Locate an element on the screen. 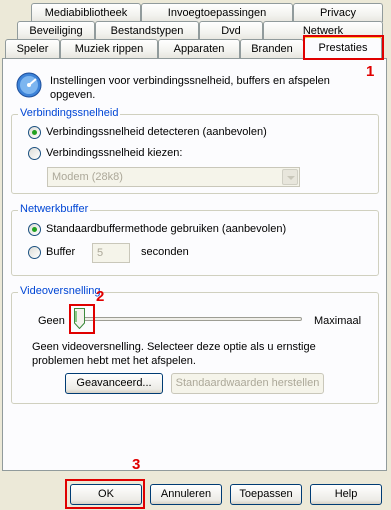  marker-3: 3 is located at coordinates (136, 464).